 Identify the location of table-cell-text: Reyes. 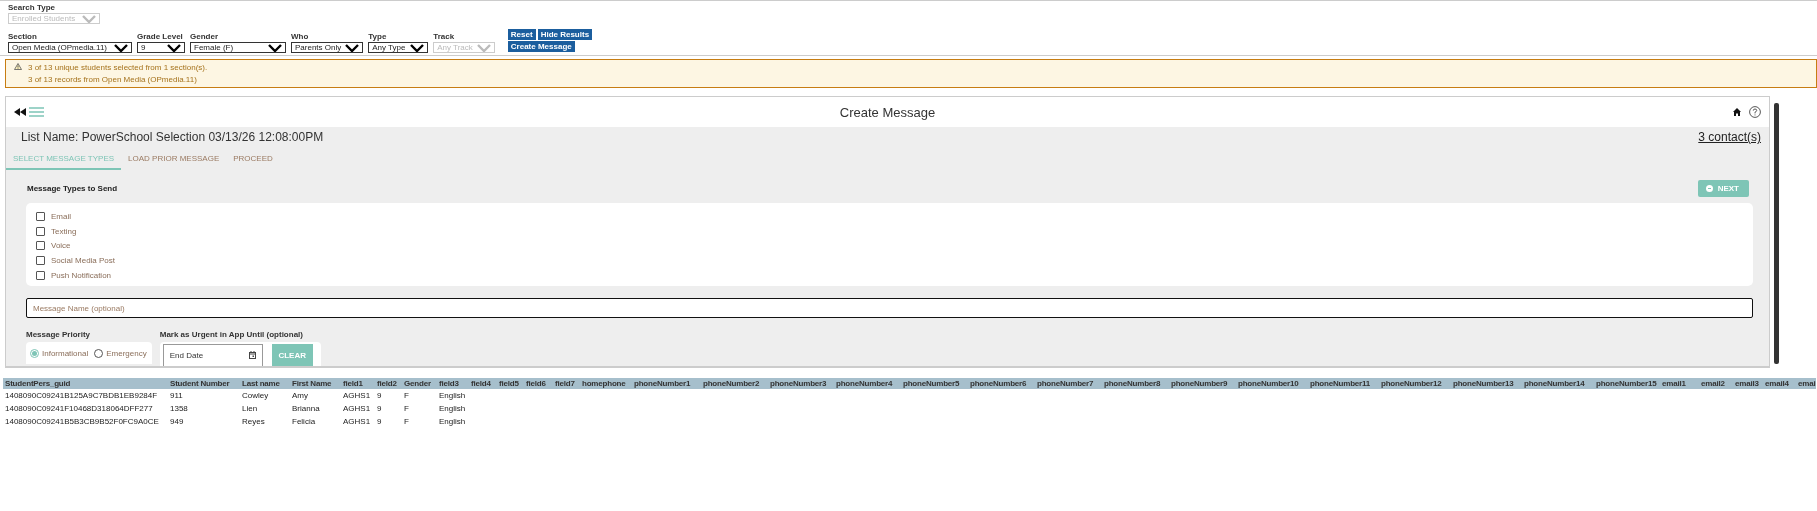
(253, 422).